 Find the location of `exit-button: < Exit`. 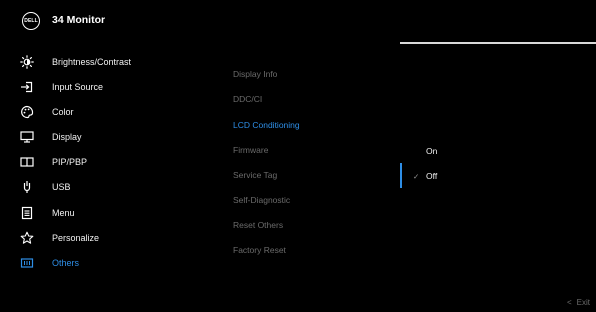

exit-button: < Exit is located at coordinates (578, 302).